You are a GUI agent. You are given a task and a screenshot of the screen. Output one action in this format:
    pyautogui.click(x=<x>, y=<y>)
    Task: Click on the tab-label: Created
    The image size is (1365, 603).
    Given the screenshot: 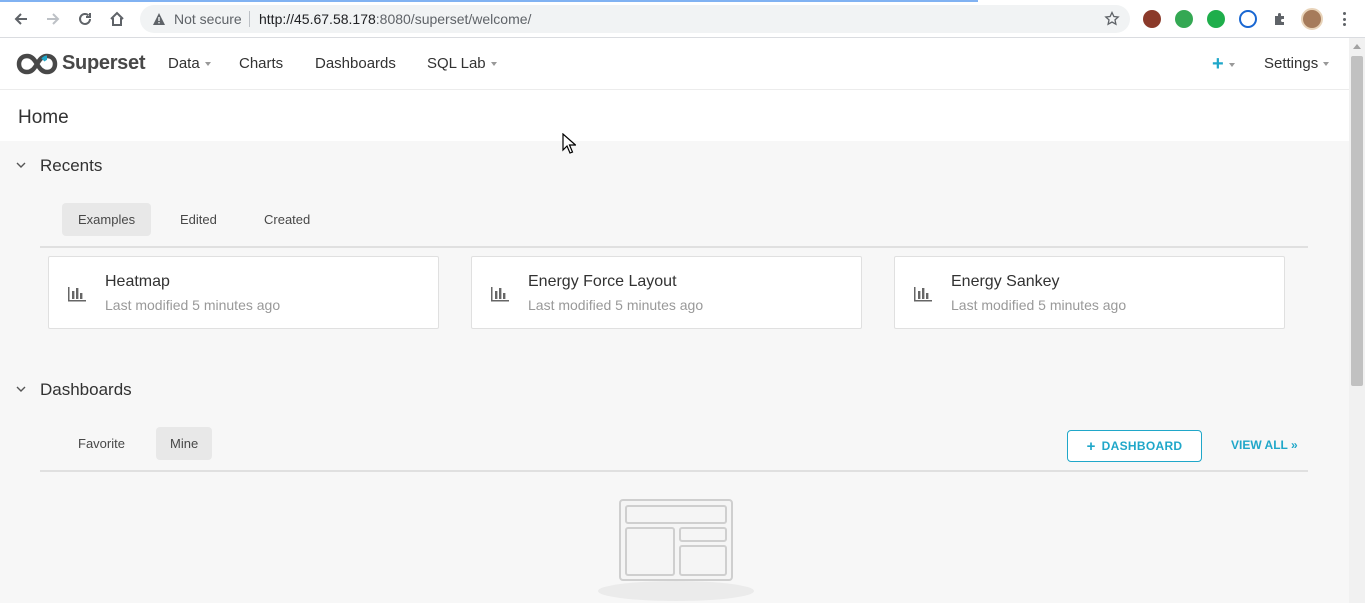 What is the action you would take?
    pyautogui.click(x=287, y=219)
    